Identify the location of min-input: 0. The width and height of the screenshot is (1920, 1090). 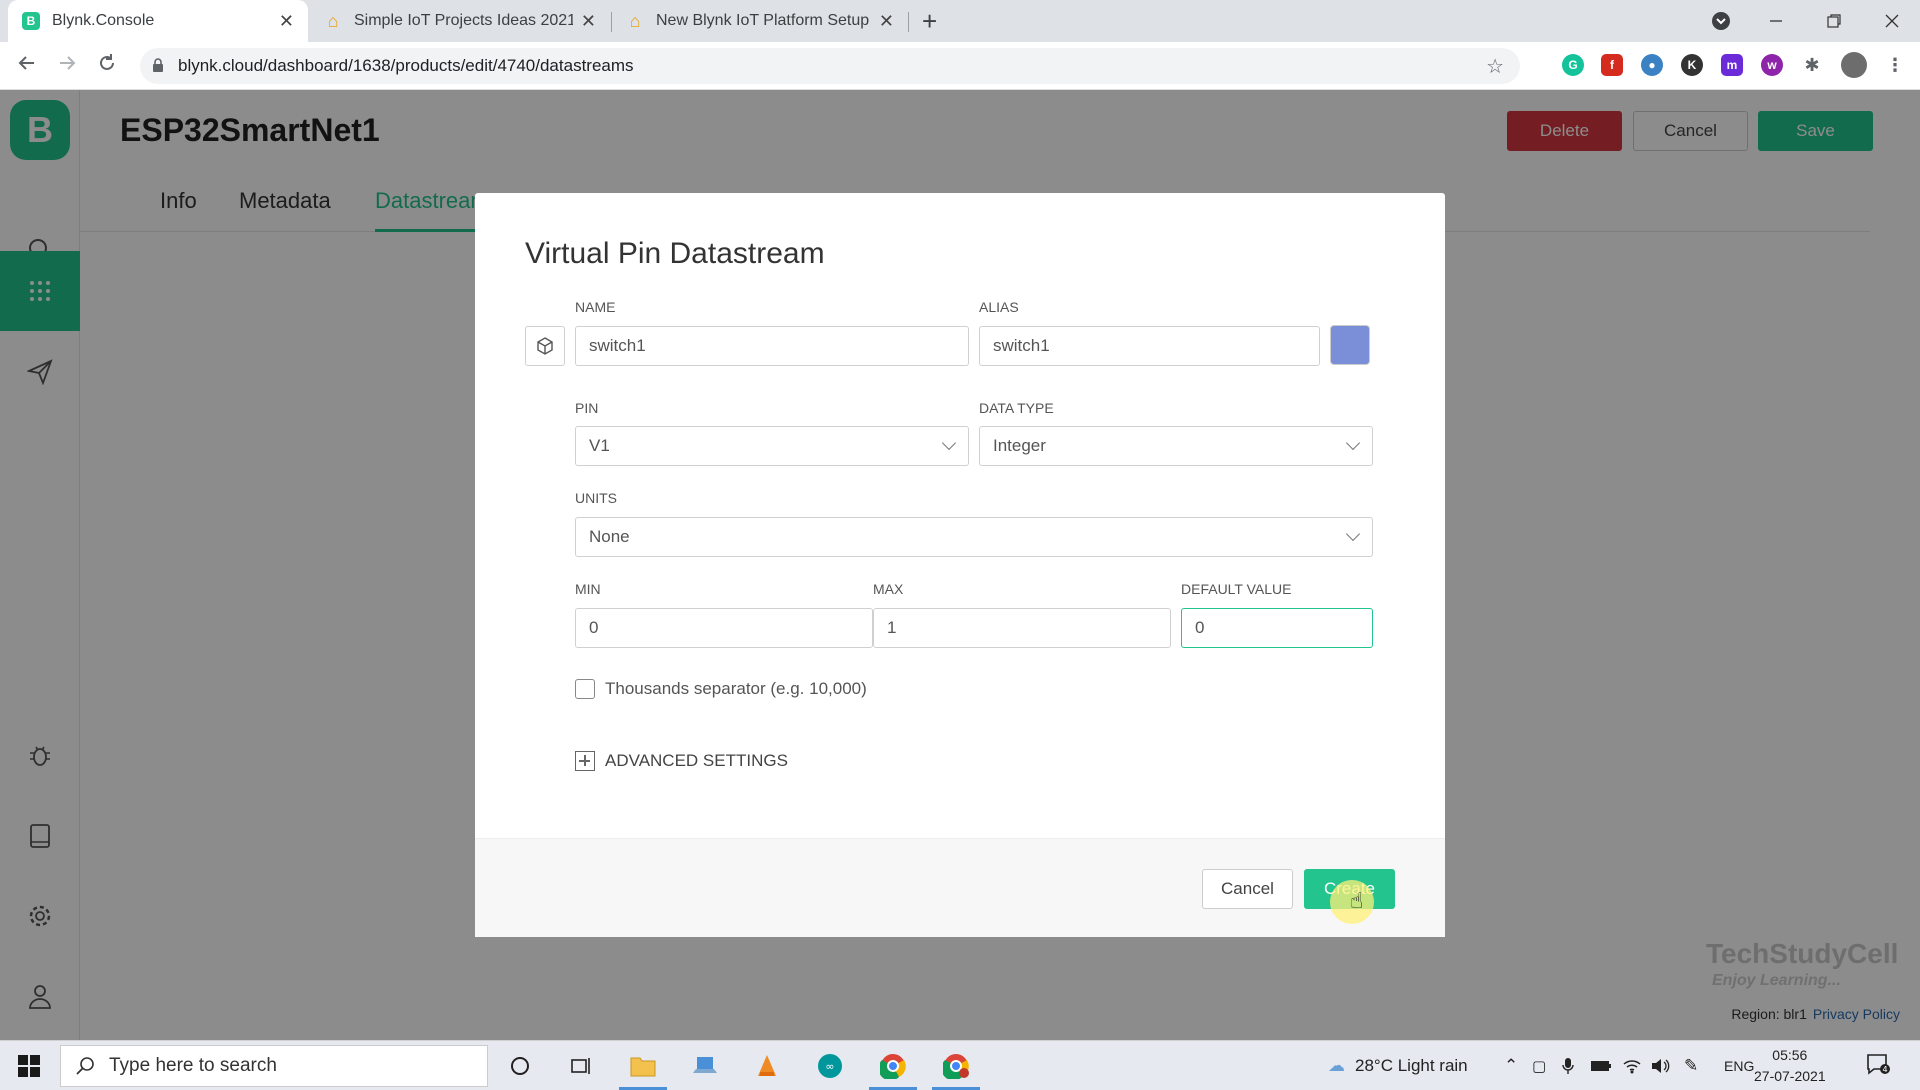
(724, 628).